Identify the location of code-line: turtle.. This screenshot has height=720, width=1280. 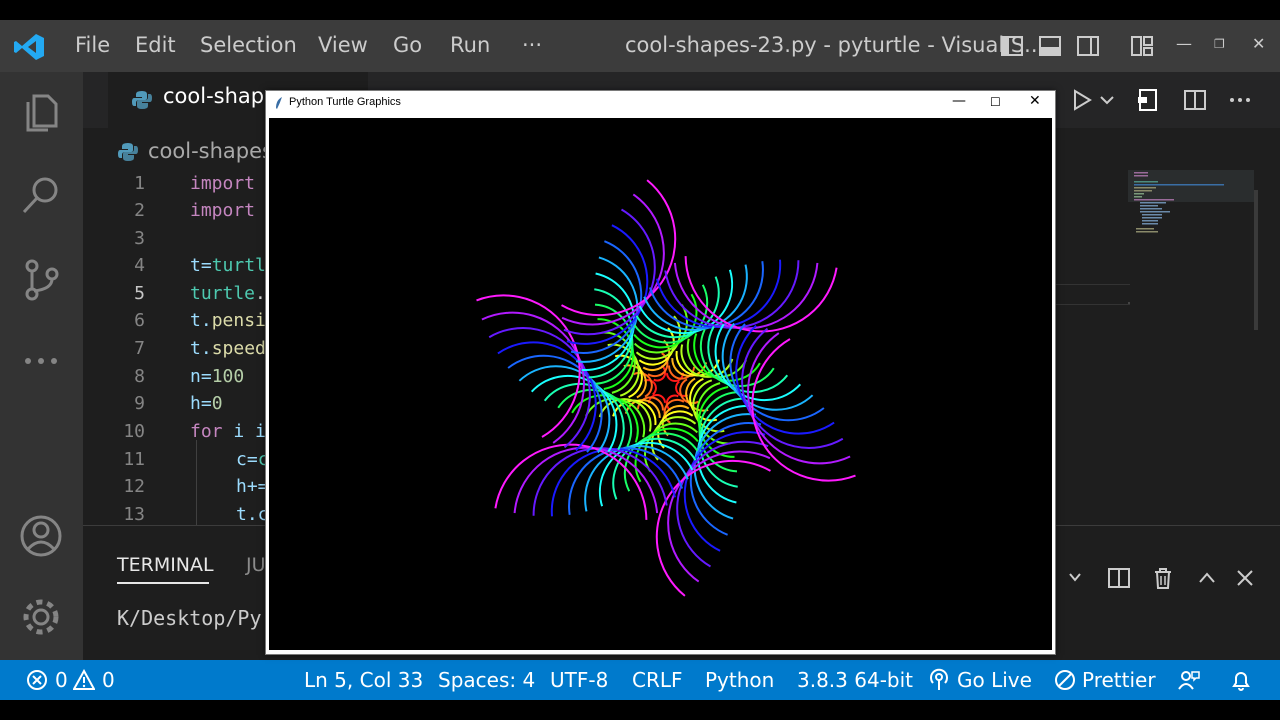
(228, 293).